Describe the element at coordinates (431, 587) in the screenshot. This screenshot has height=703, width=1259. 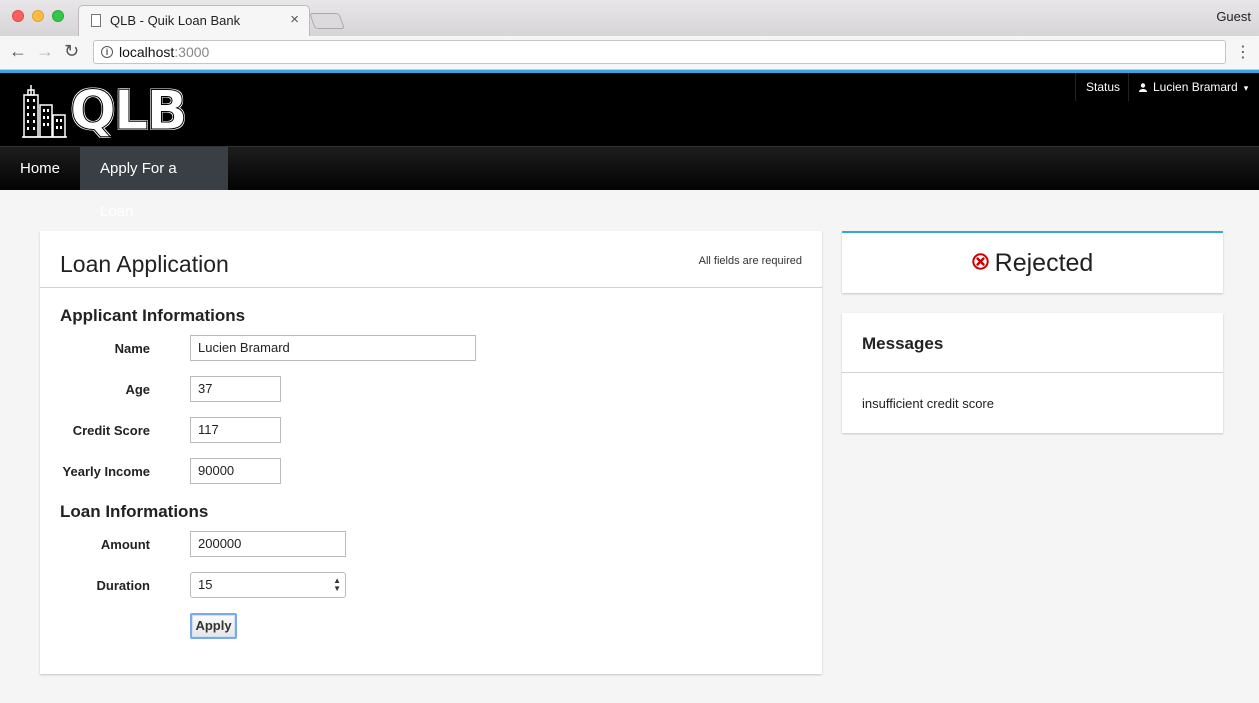
I see `duration-row: Duration 15 ▲ ▼` at that location.